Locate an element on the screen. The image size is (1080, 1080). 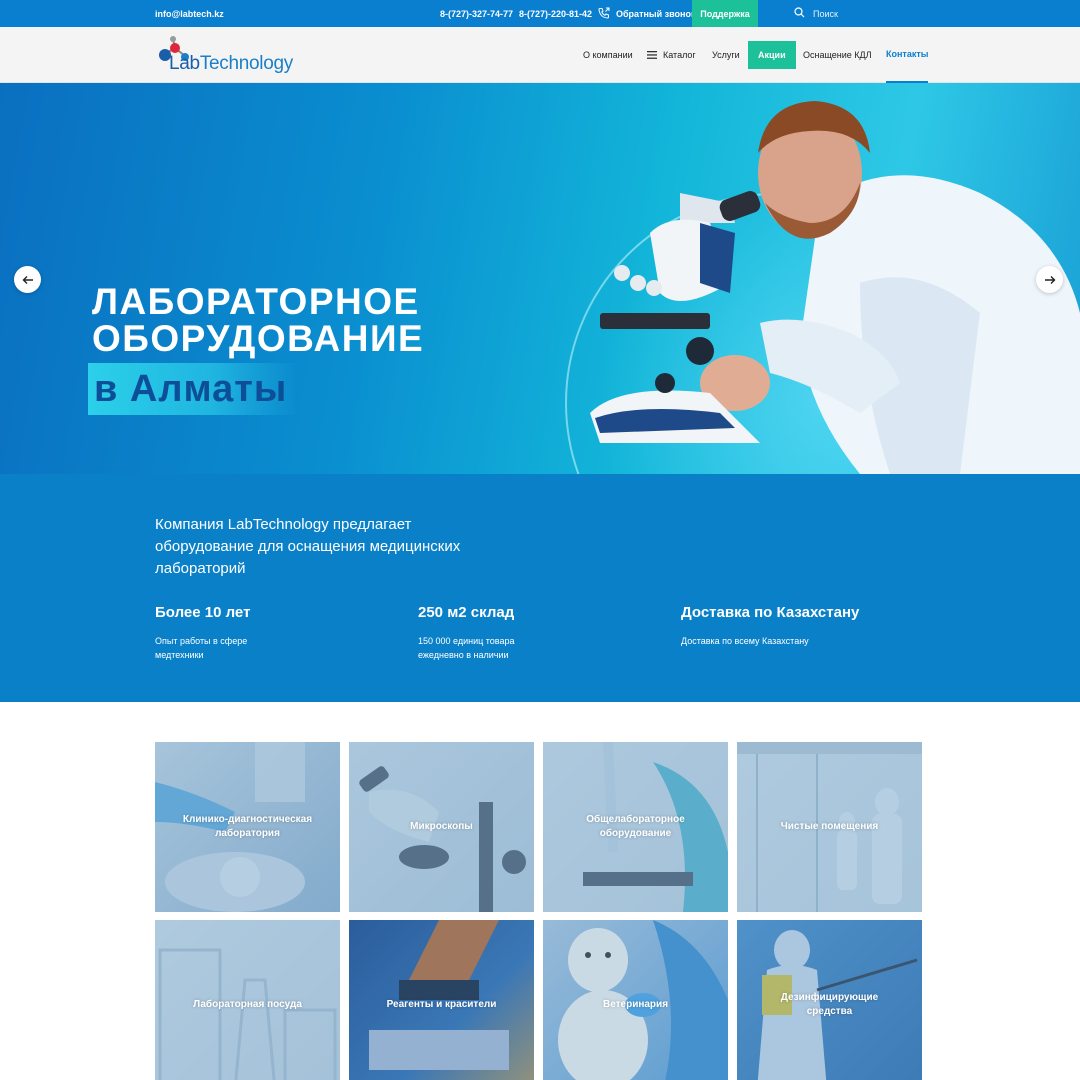
category-label: Чистые помещения is located at coordinates (829, 826).